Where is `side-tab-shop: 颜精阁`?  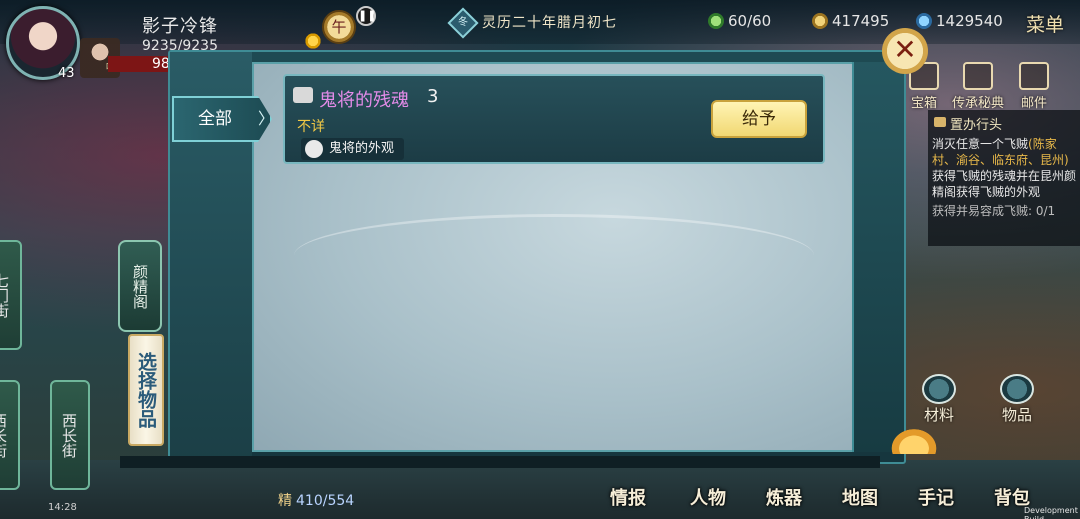
side-tab-shop: 颜精阁 is located at coordinates (140, 286).